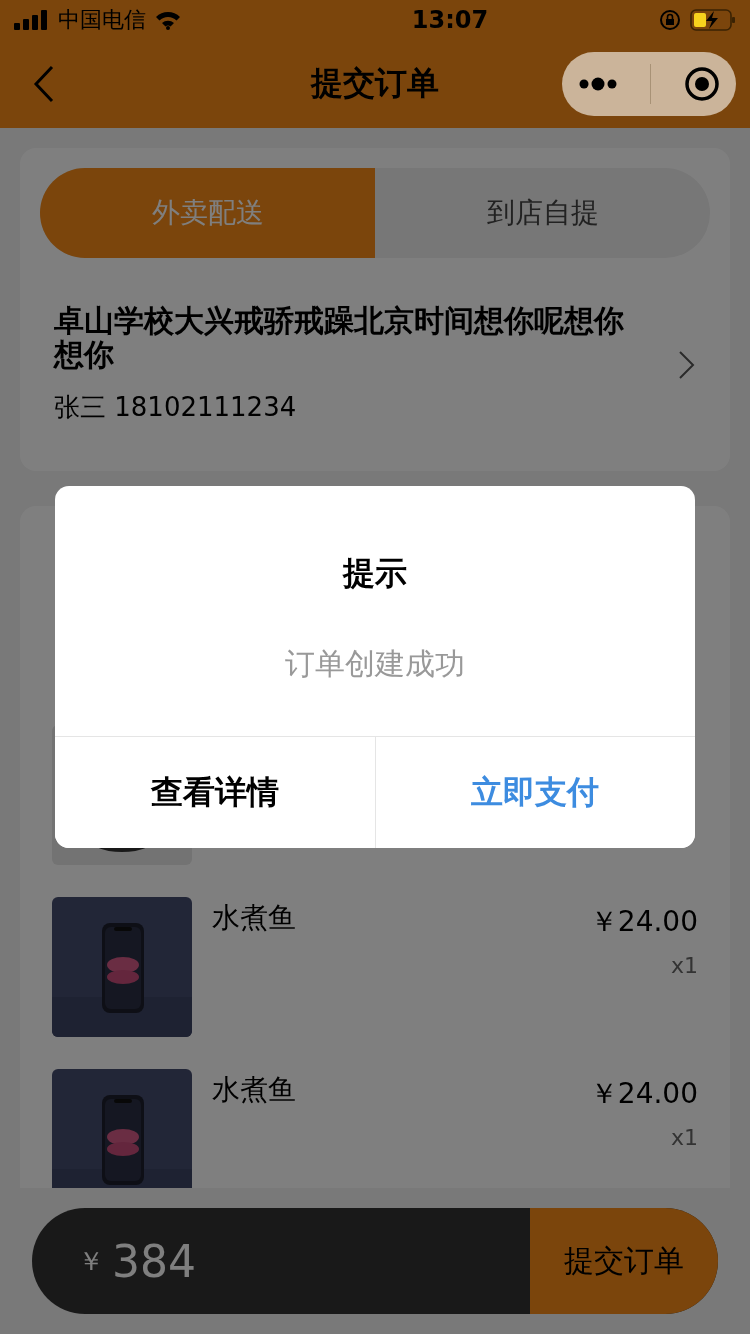 The image size is (750, 1334). Describe the element at coordinates (102, 20) in the screenshot. I see `carrier-name: 中国电信` at that location.